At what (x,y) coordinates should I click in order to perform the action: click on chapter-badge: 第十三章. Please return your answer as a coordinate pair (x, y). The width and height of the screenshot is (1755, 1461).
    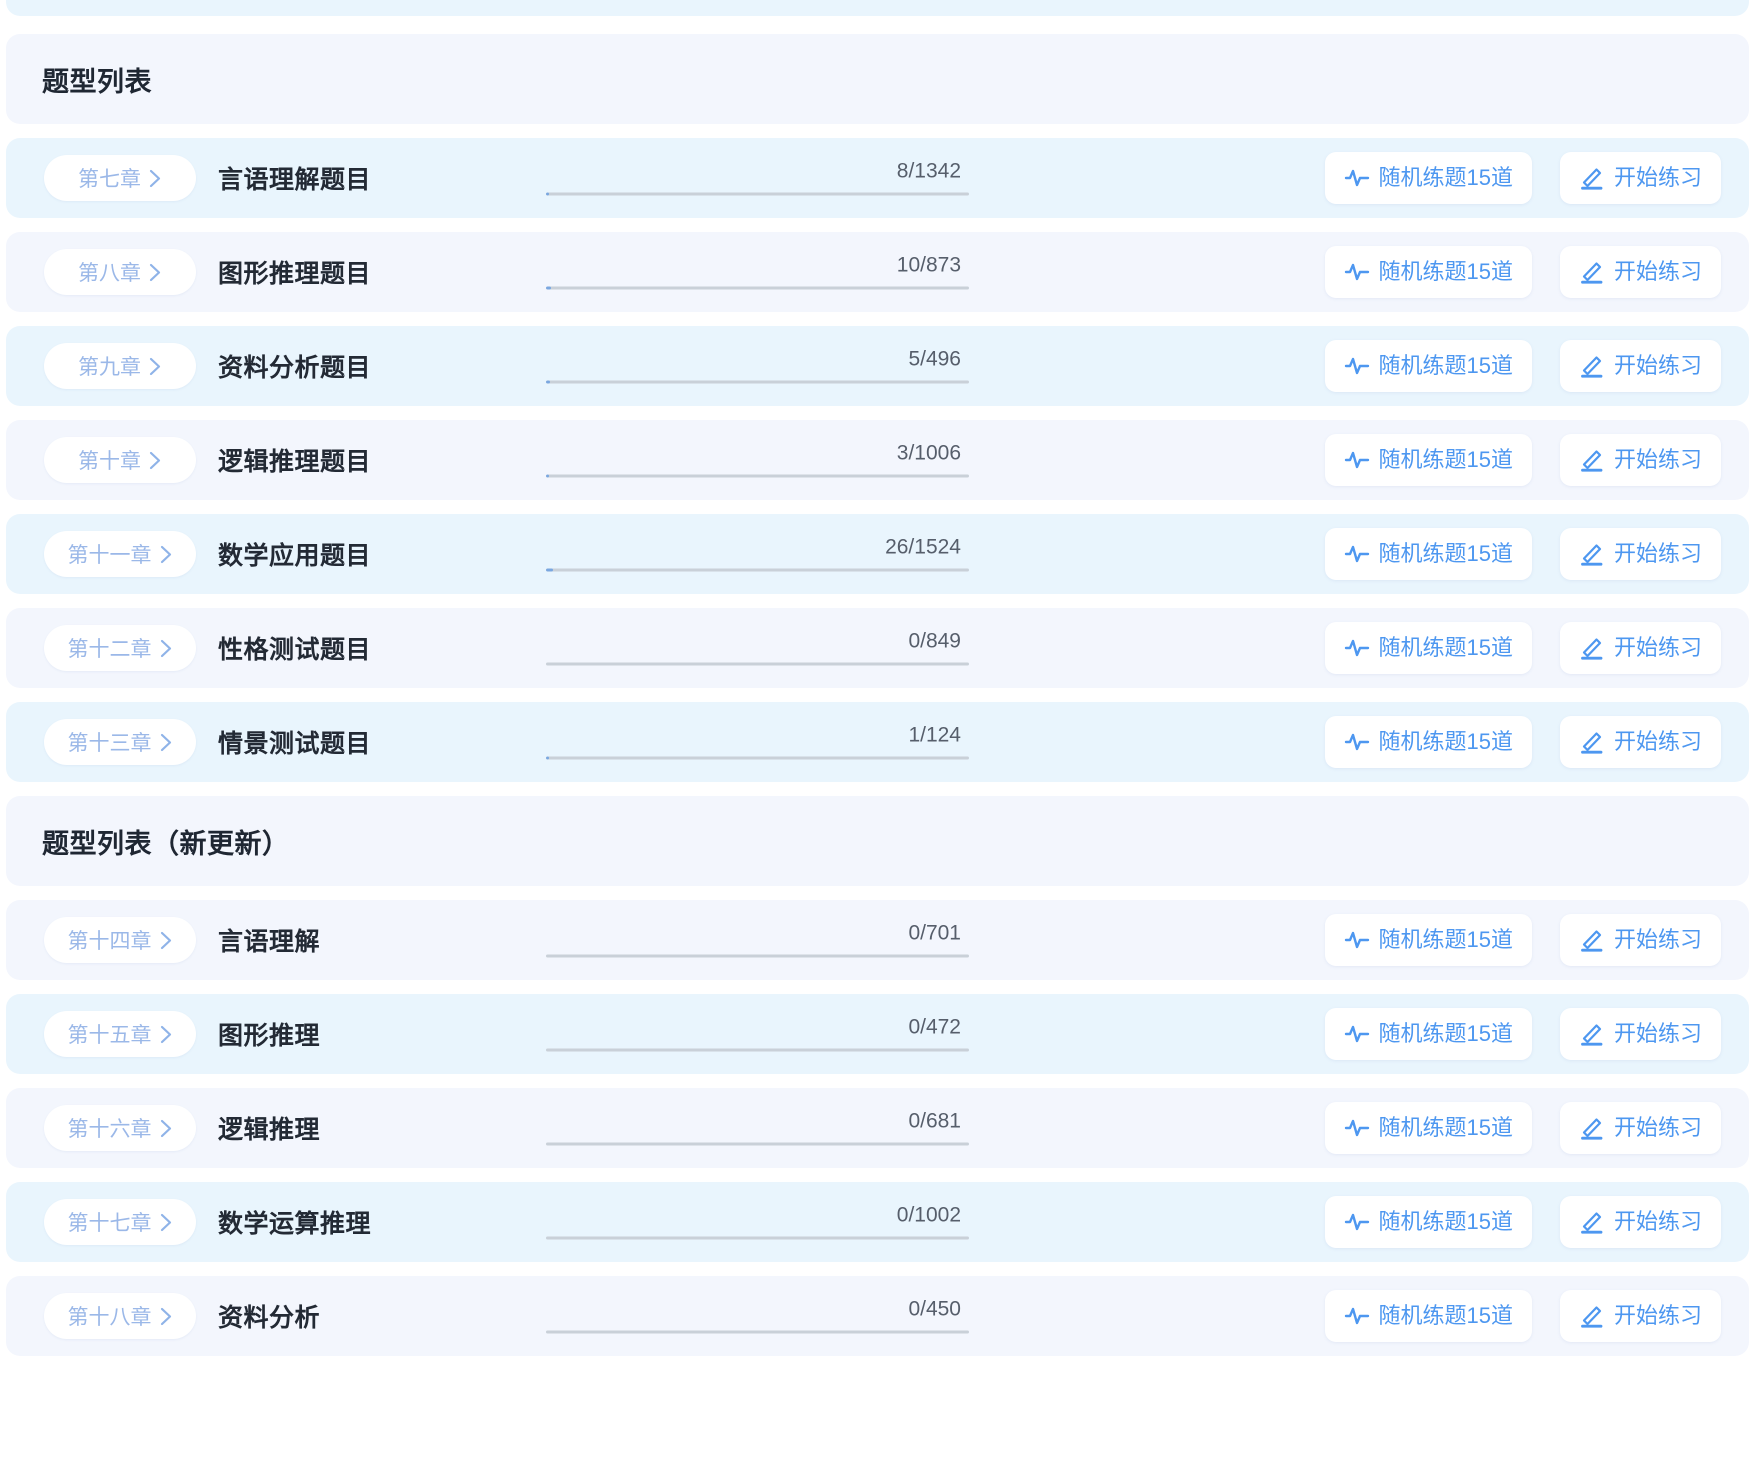
    Looking at the image, I should click on (120, 742).